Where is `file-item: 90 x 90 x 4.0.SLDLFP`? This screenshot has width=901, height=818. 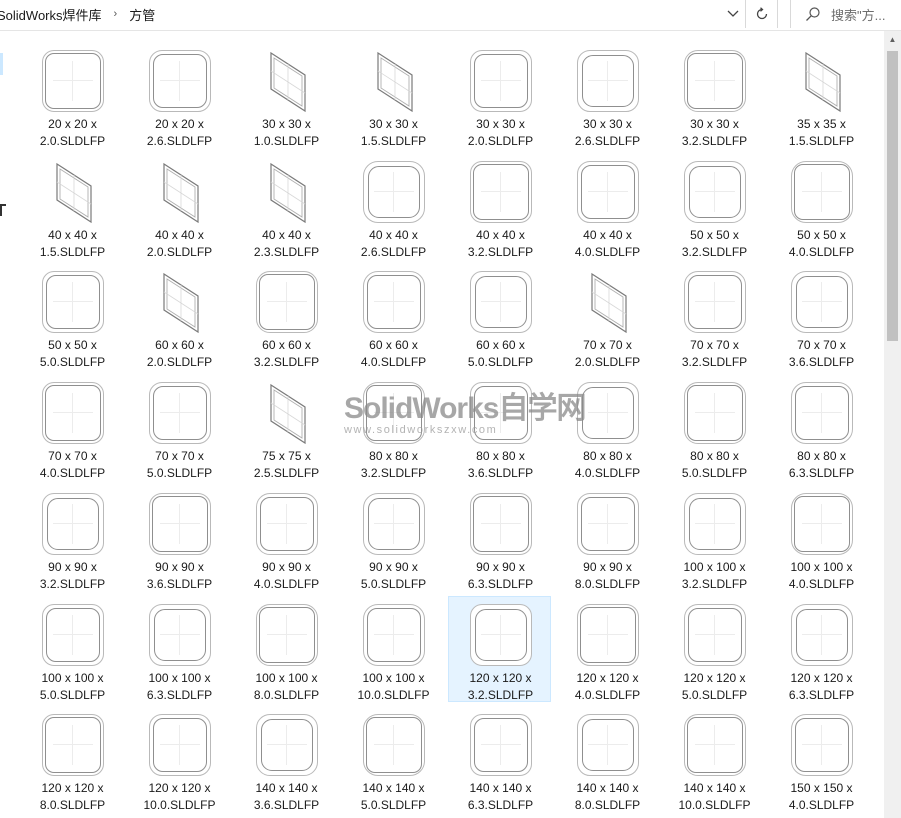 file-item: 90 x 90 x 4.0.SLDLFP is located at coordinates (285, 538).